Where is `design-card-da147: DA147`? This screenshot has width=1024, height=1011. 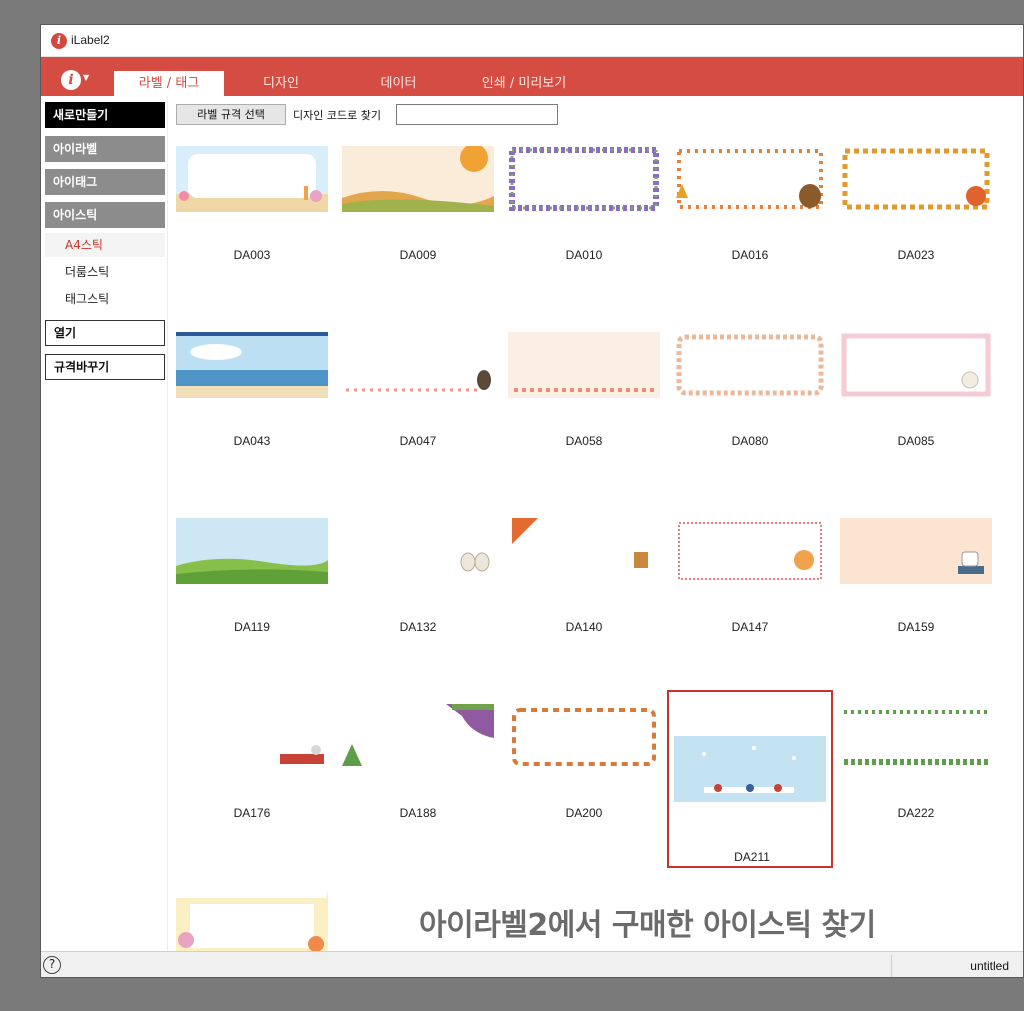 design-card-da147: DA147 is located at coordinates (750, 593).